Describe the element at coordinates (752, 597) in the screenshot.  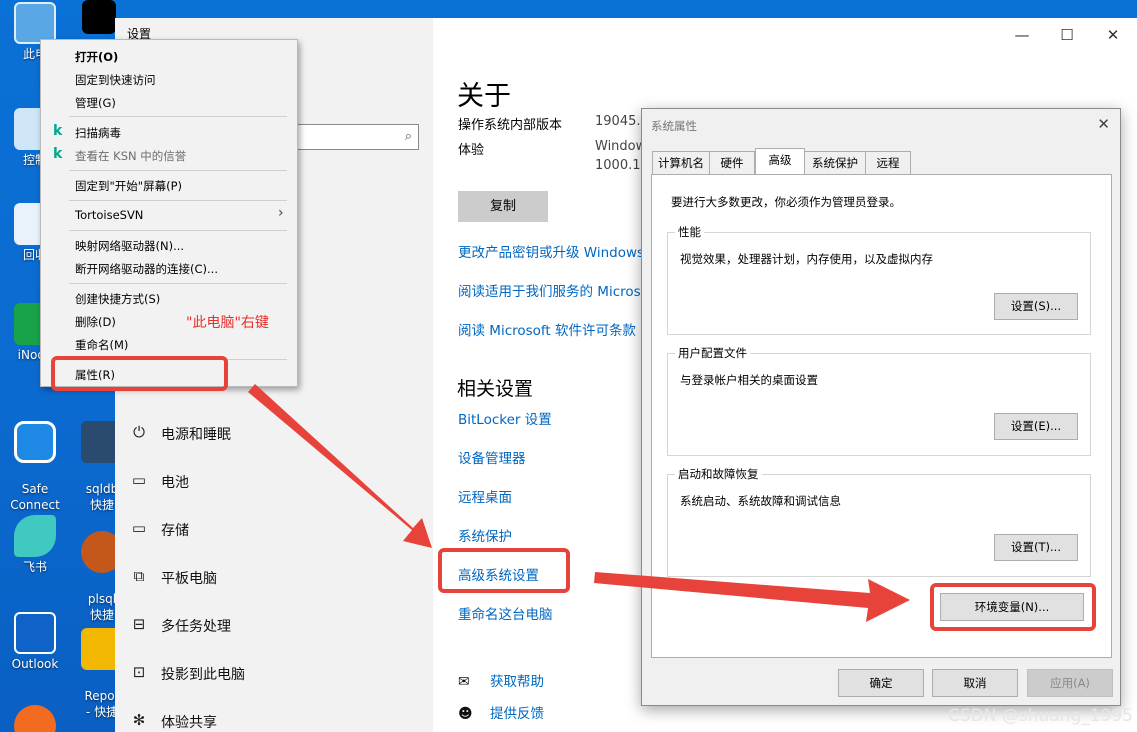
I see `arrow-to-env-variables` at that location.